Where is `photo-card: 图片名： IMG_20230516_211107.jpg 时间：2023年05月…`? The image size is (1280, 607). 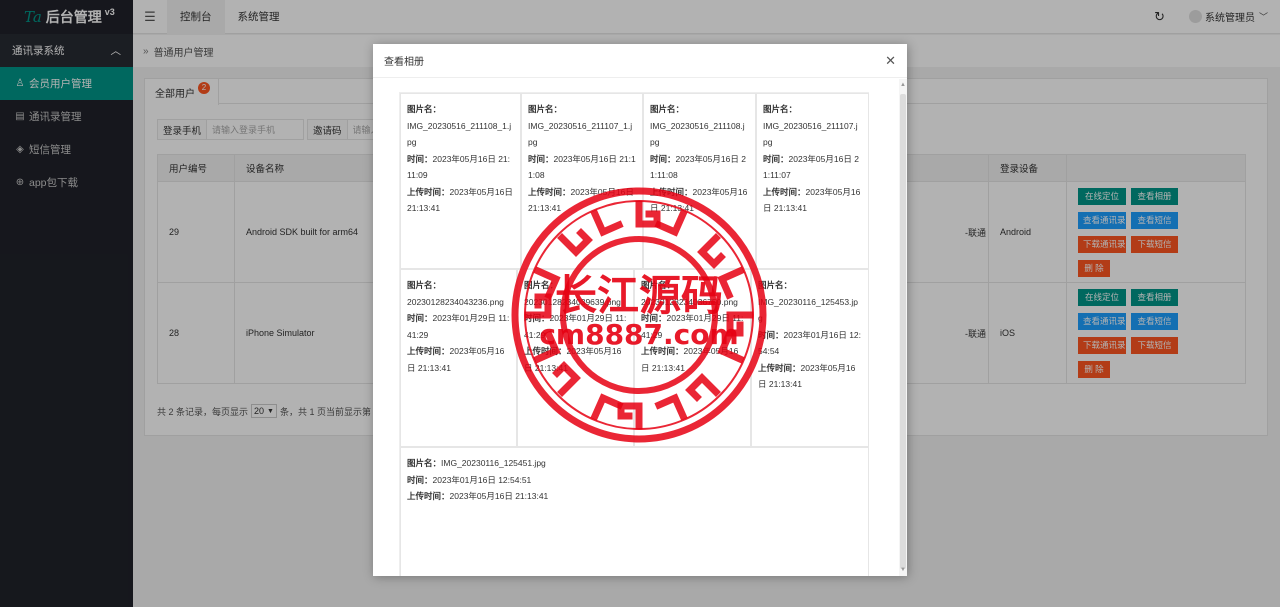 photo-card: 图片名： IMG_20230516_211107.jpg 时间：2023年05月… is located at coordinates (812, 181).